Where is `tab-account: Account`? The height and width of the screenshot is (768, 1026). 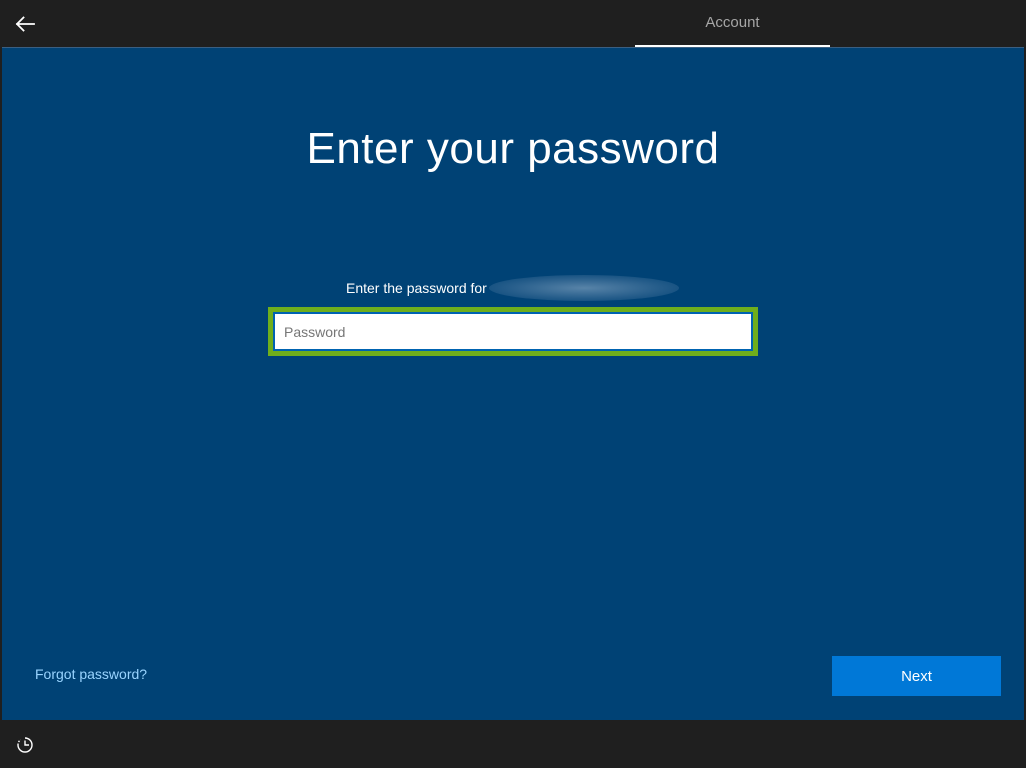
tab-account: Account is located at coordinates (732, 23).